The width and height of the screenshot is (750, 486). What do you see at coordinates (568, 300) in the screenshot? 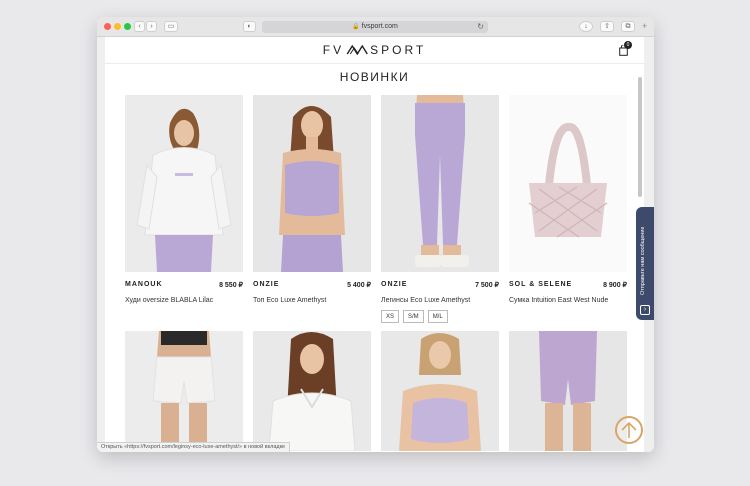
I see `product-name: Сумка Intuition East West Nude` at bounding box center [568, 300].